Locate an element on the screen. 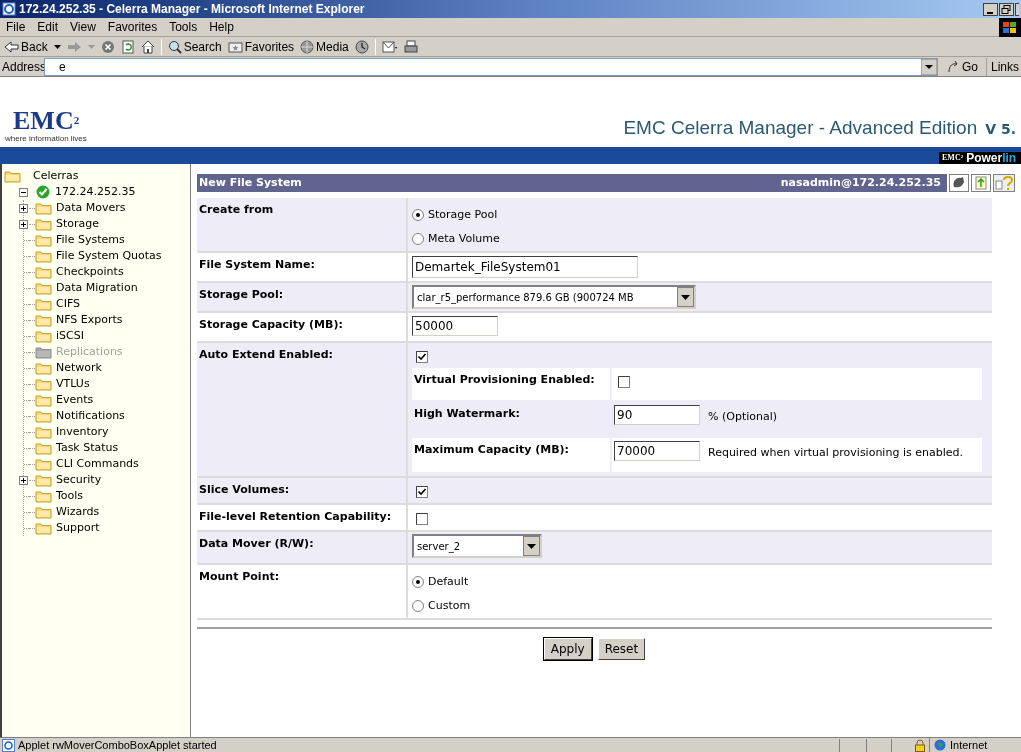 The height and width of the screenshot is (752, 1021). tree-item: NFS Exports is located at coordinates (87, 320).